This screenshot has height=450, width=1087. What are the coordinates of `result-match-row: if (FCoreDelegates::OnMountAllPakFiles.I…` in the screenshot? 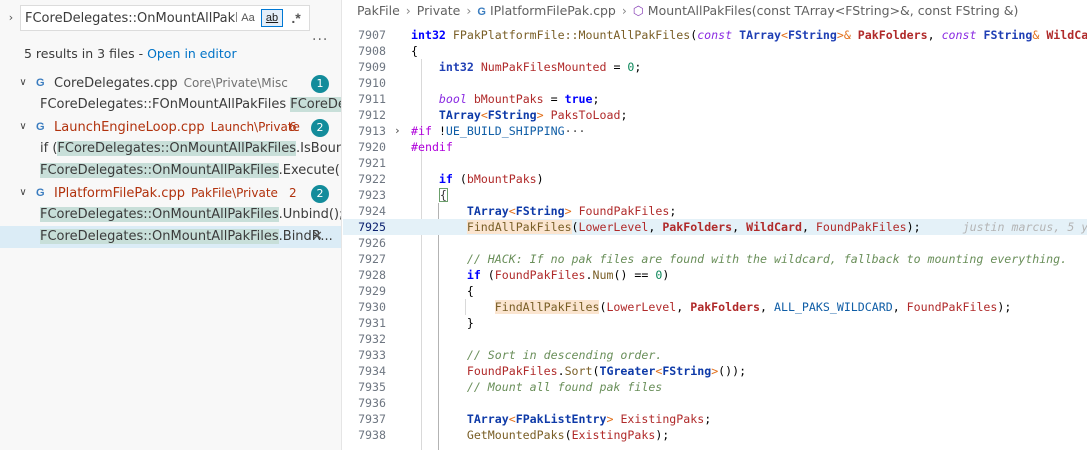 It's located at (170, 149).